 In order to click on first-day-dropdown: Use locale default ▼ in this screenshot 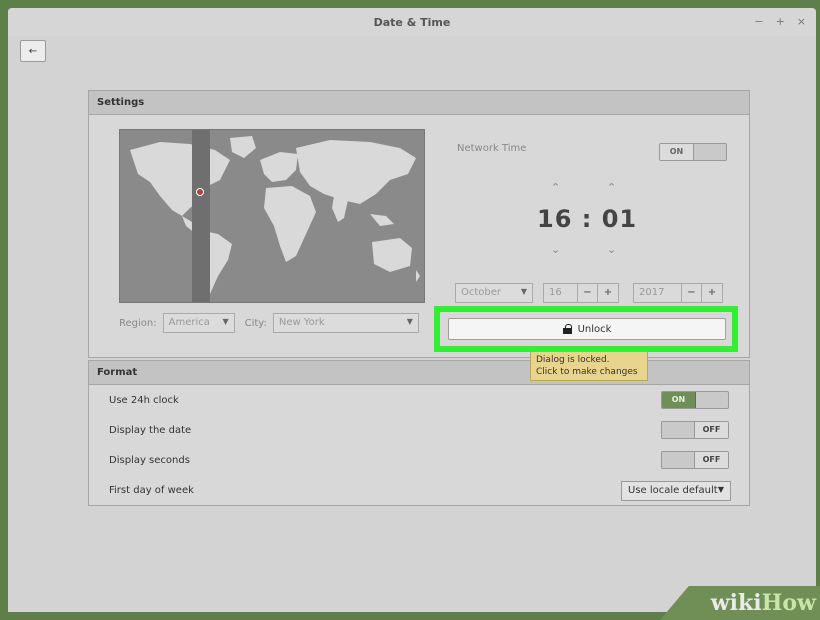, I will do `click(676, 491)`.